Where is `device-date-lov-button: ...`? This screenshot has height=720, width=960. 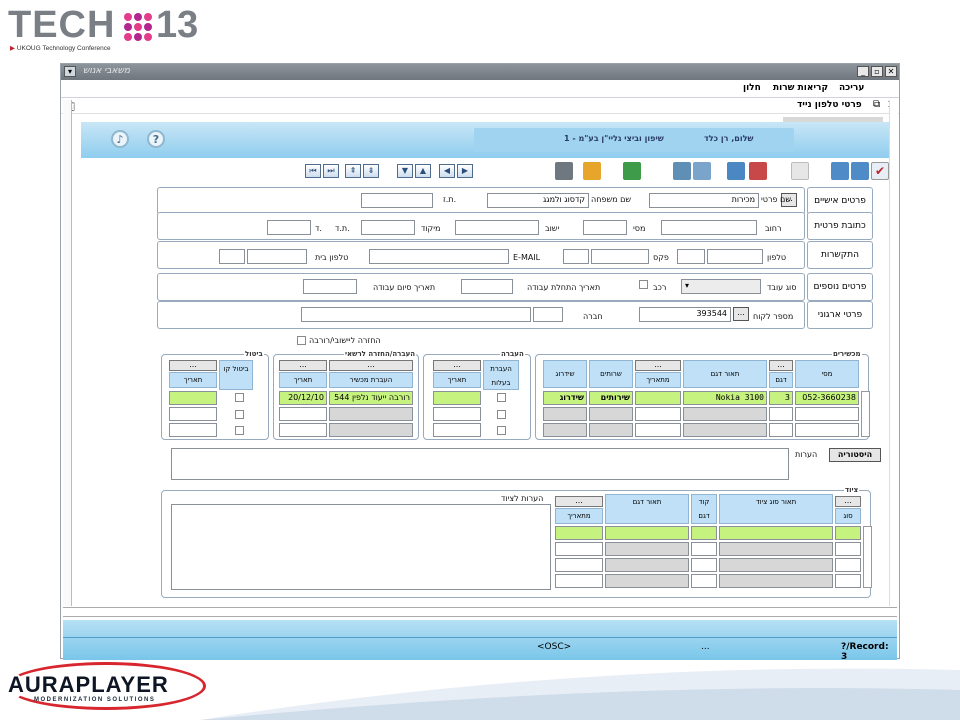
device-date-lov-button: ... is located at coordinates (658, 365).